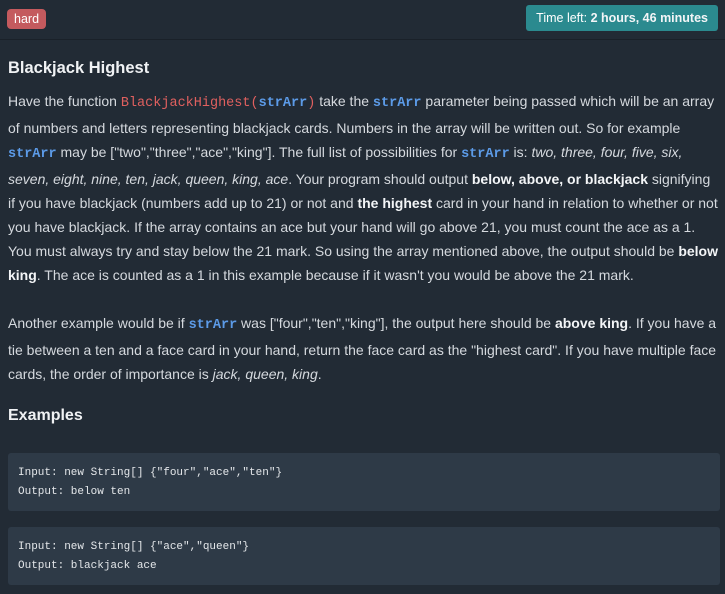 Image resolution: width=725 pixels, height=594 pixels. I want to click on text: is:, so click(520, 152).